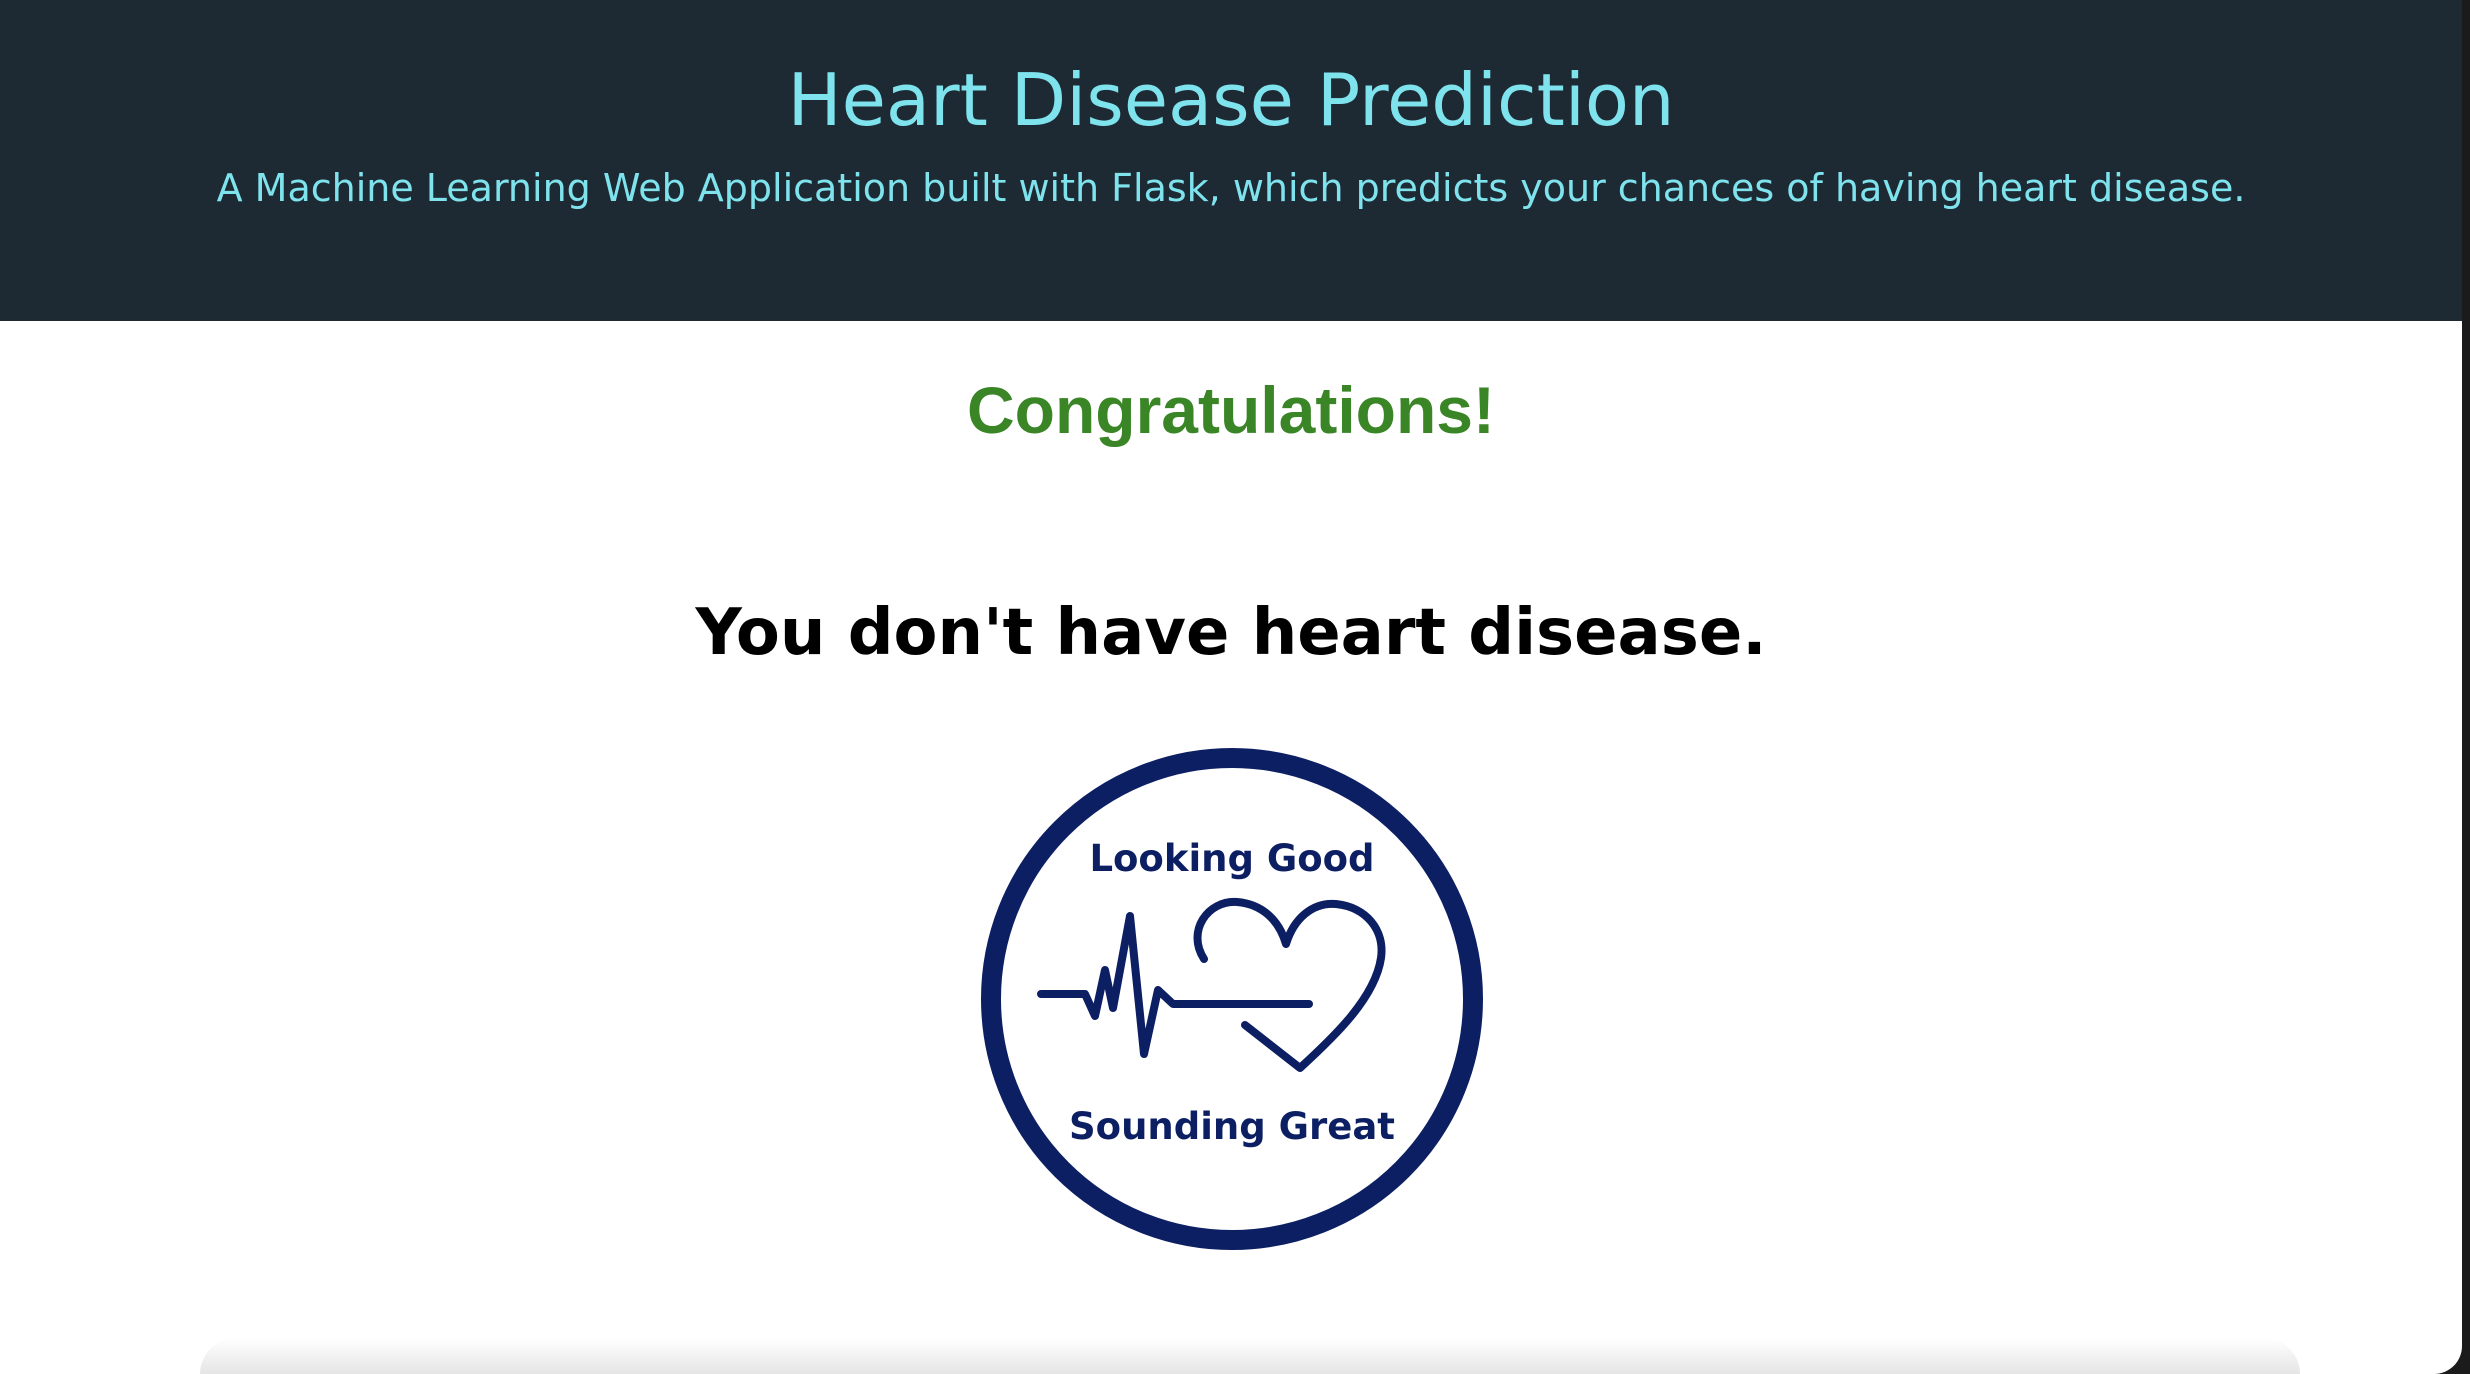 Image resolution: width=2470 pixels, height=1374 pixels. I want to click on looking-good-badge-image: Looking Good Sounding Great, so click(1232, 999).